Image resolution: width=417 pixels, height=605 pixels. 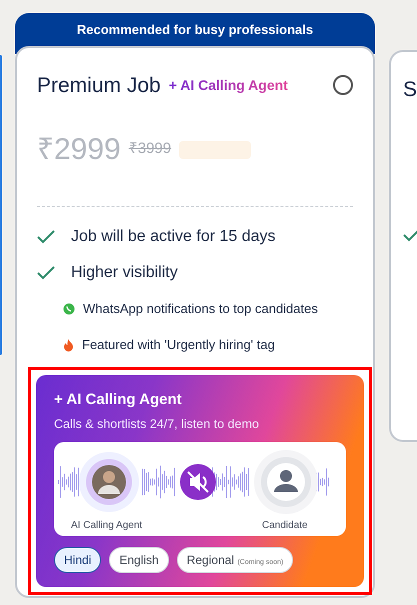 I want to click on price-text: ₹2999, so click(x=79, y=150).